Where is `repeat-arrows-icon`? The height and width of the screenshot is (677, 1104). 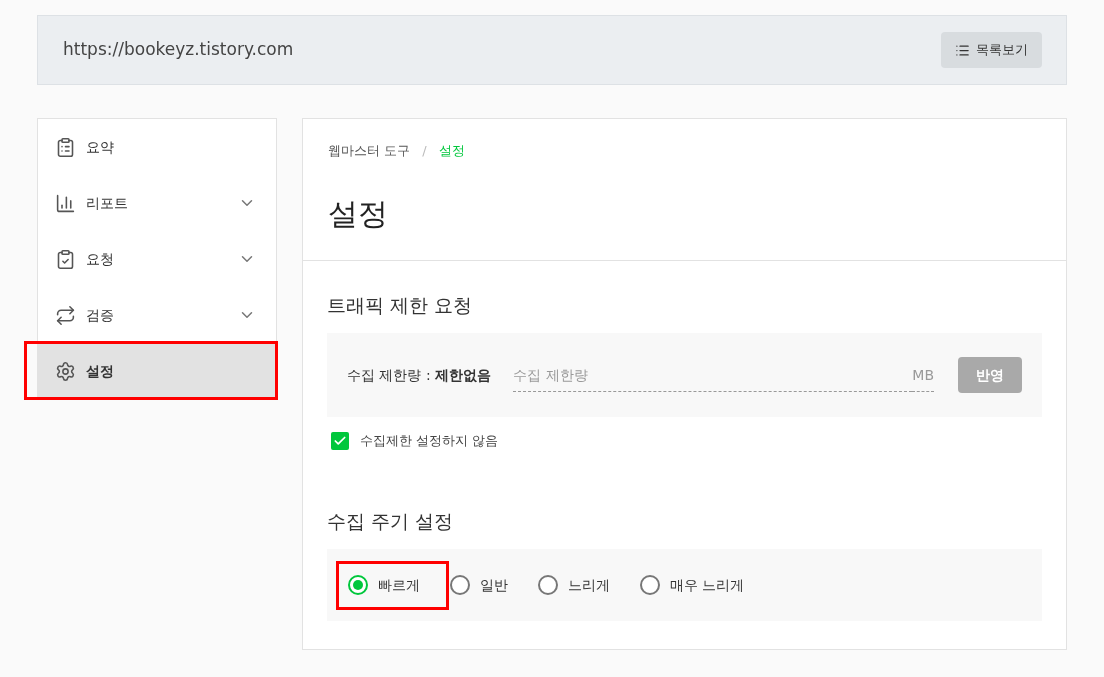 repeat-arrows-icon is located at coordinates (65, 315).